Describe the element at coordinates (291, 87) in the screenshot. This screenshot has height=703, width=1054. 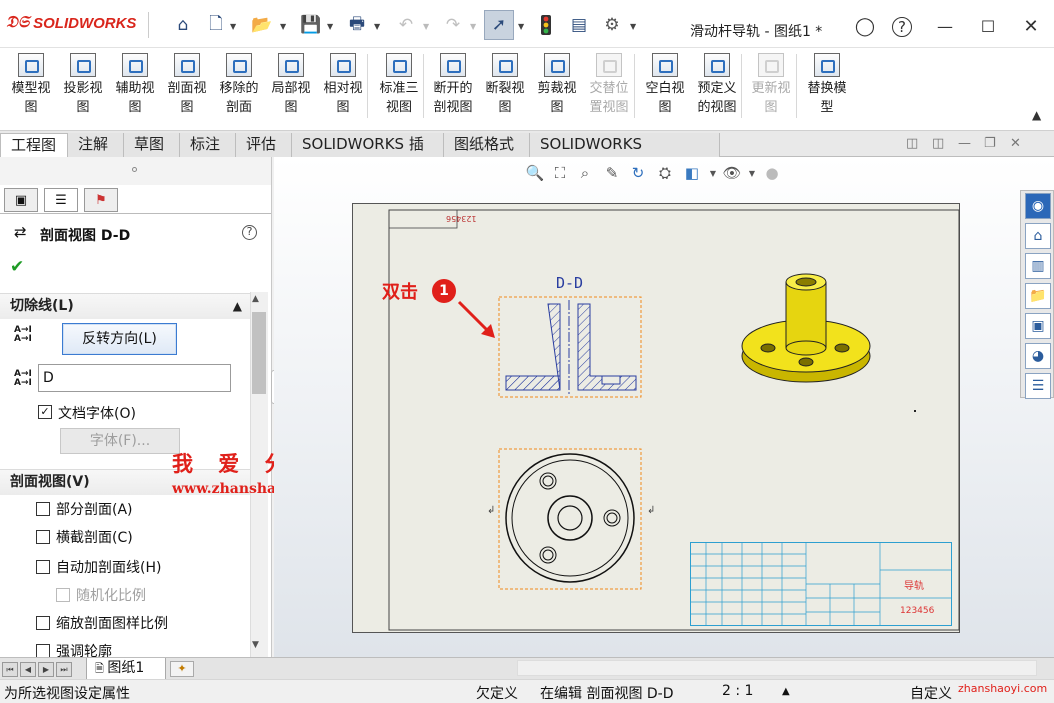
I see `detail-view-button: 局部视图` at that location.